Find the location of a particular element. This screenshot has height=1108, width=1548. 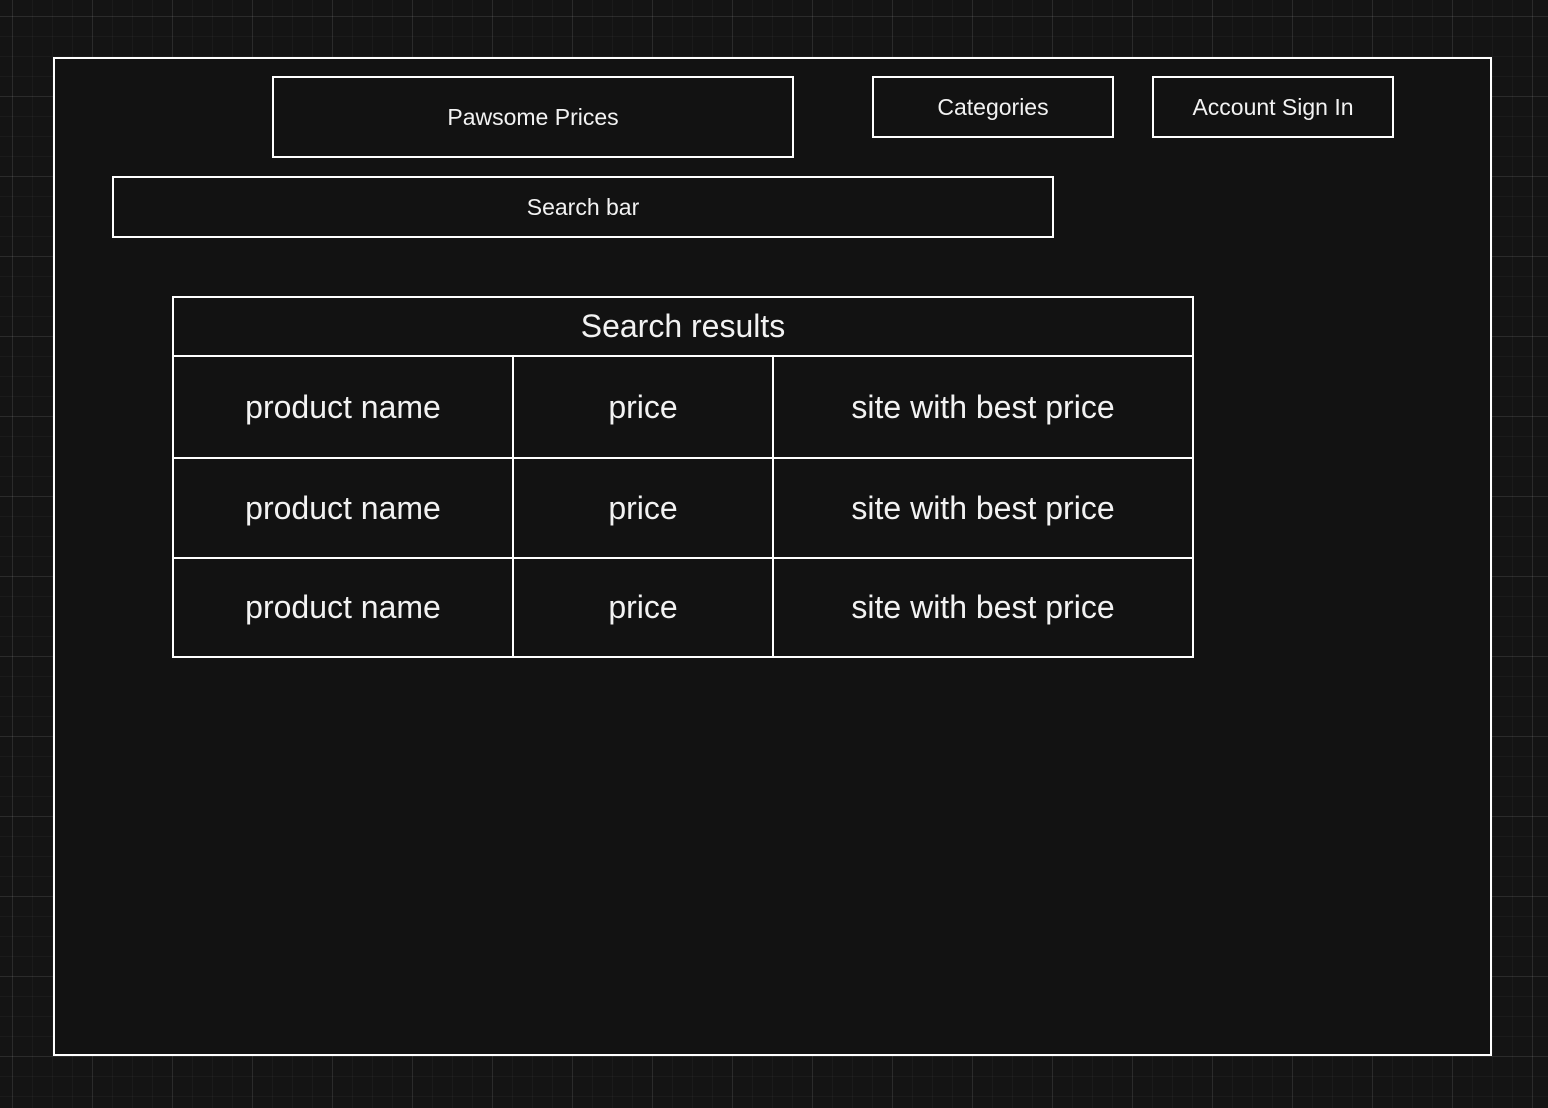

search-bar-label: Search bar is located at coordinates (583, 206).